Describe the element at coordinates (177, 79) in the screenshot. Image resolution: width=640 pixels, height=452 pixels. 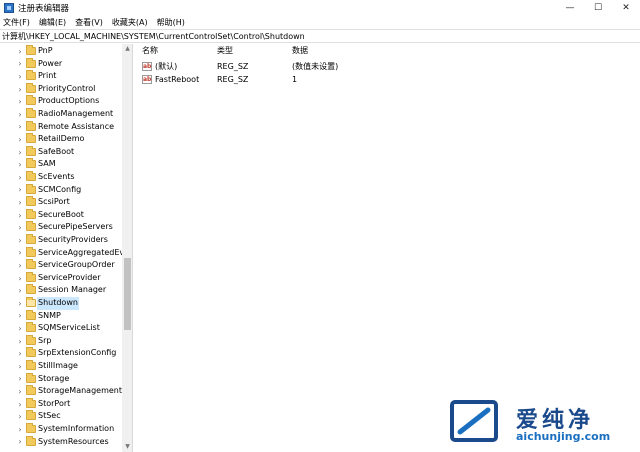
I see `value-name: FastReboot` at that location.